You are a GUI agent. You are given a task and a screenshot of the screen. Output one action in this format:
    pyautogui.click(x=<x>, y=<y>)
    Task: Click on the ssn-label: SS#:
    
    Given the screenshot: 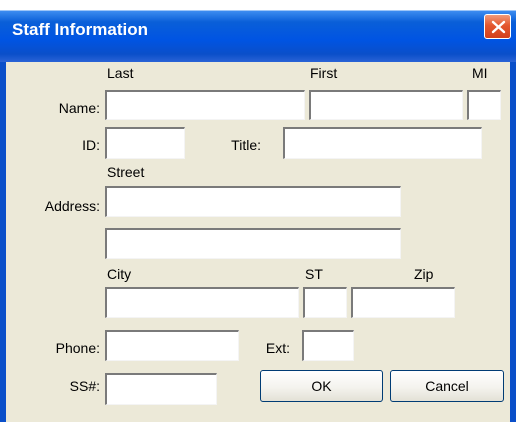 What is the action you would take?
    pyautogui.click(x=84, y=386)
    